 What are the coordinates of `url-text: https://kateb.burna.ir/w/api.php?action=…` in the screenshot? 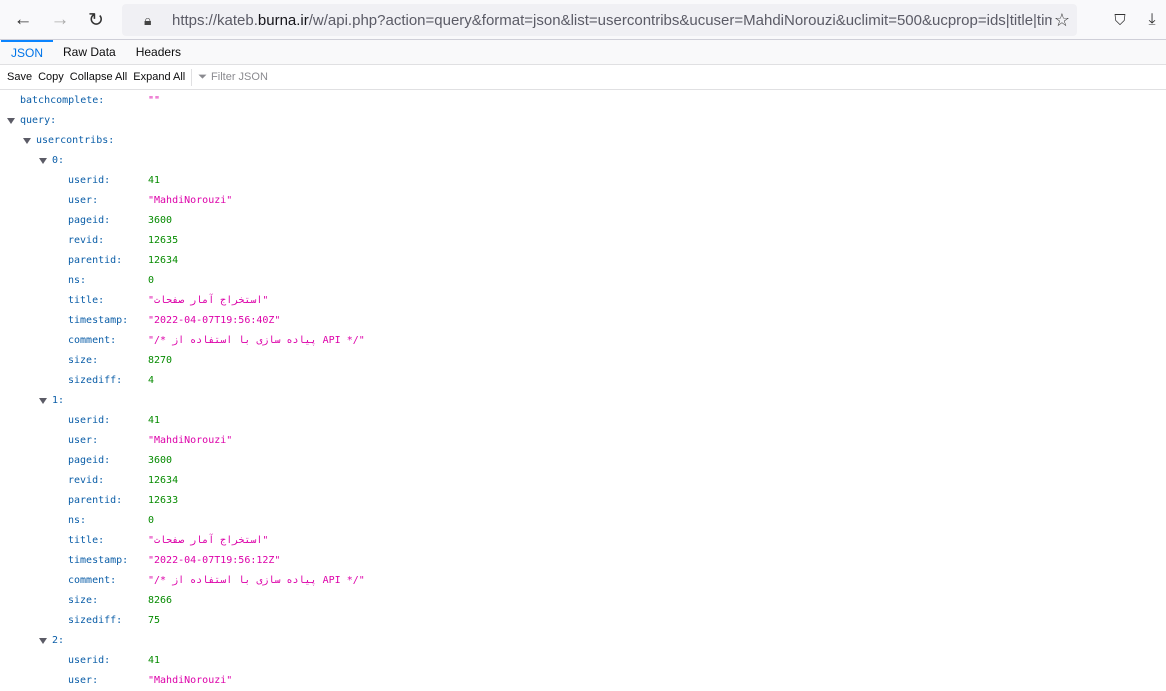 It's located at (612, 20).